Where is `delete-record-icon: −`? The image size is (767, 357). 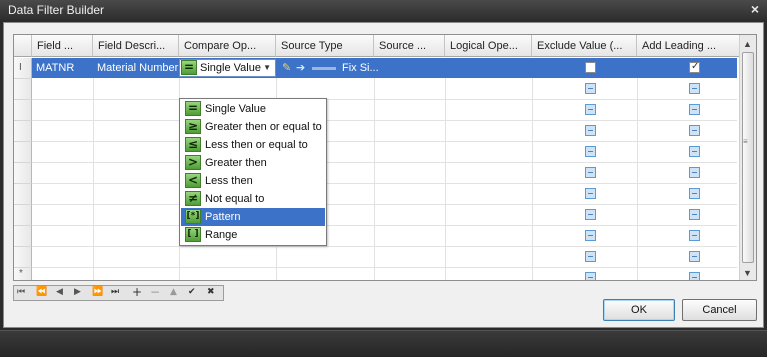 delete-record-icon: − is located at coordinates (155, 292).